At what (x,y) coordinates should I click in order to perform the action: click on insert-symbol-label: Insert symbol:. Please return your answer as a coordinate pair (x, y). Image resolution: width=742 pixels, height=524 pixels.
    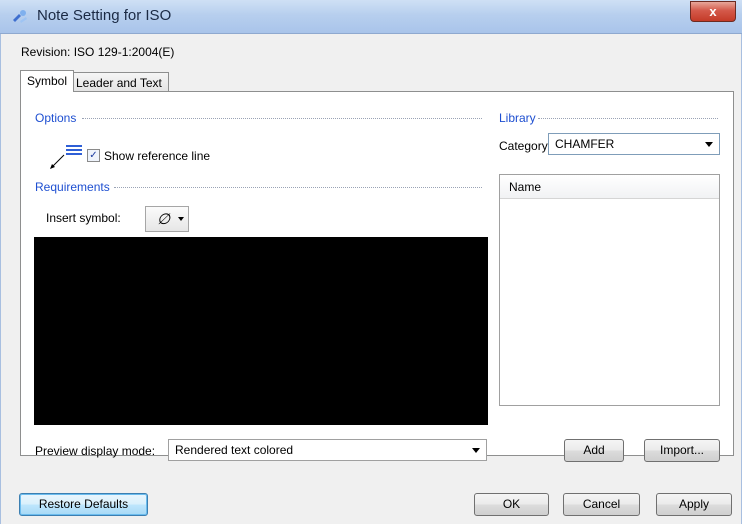
    Looking at the image, I should click on (83, 218).